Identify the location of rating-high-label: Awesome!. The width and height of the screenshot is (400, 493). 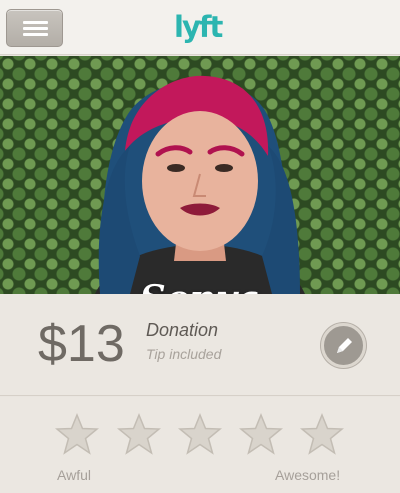
(308, 475).